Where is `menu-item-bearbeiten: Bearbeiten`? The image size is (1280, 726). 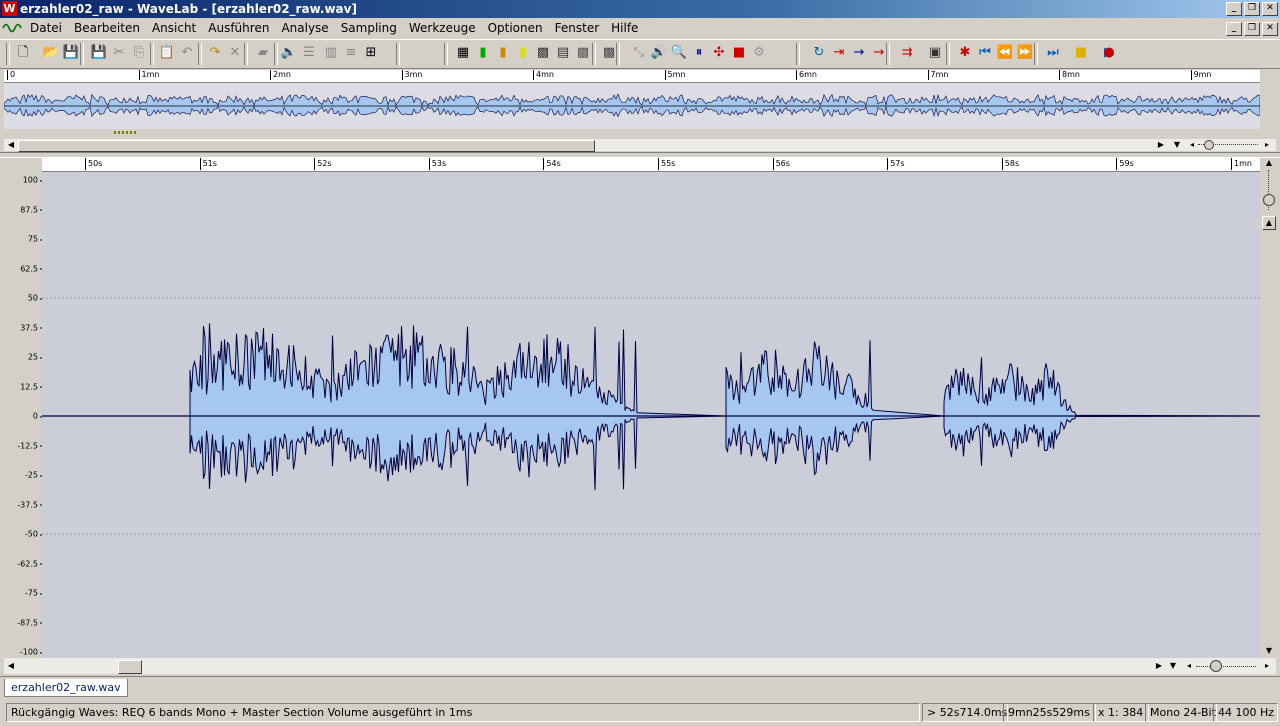
menu-item-bearbeiten: Bearbeiten is located at coordinates (107, 28).